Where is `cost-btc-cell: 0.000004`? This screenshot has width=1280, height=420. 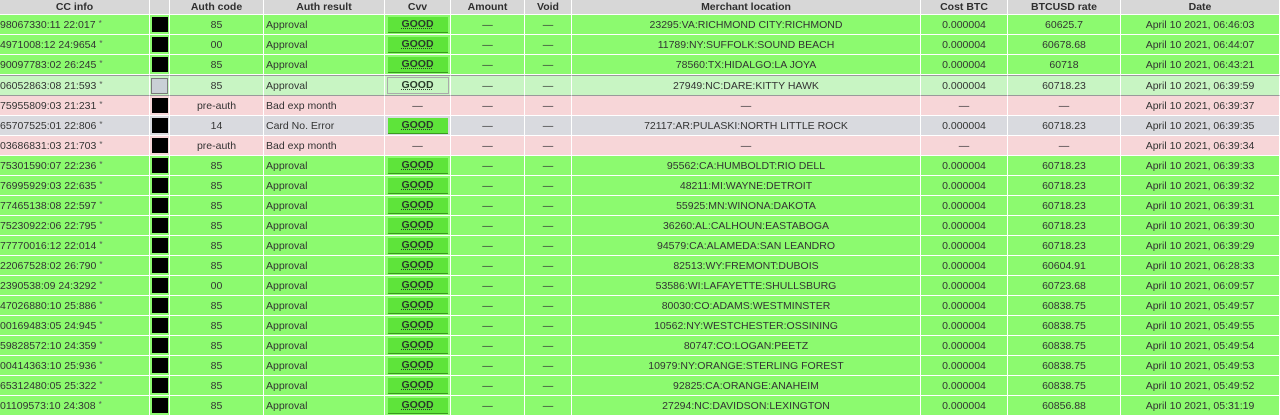 cost-btc-cell: 0.000004 is located at coordinates (964, 246).